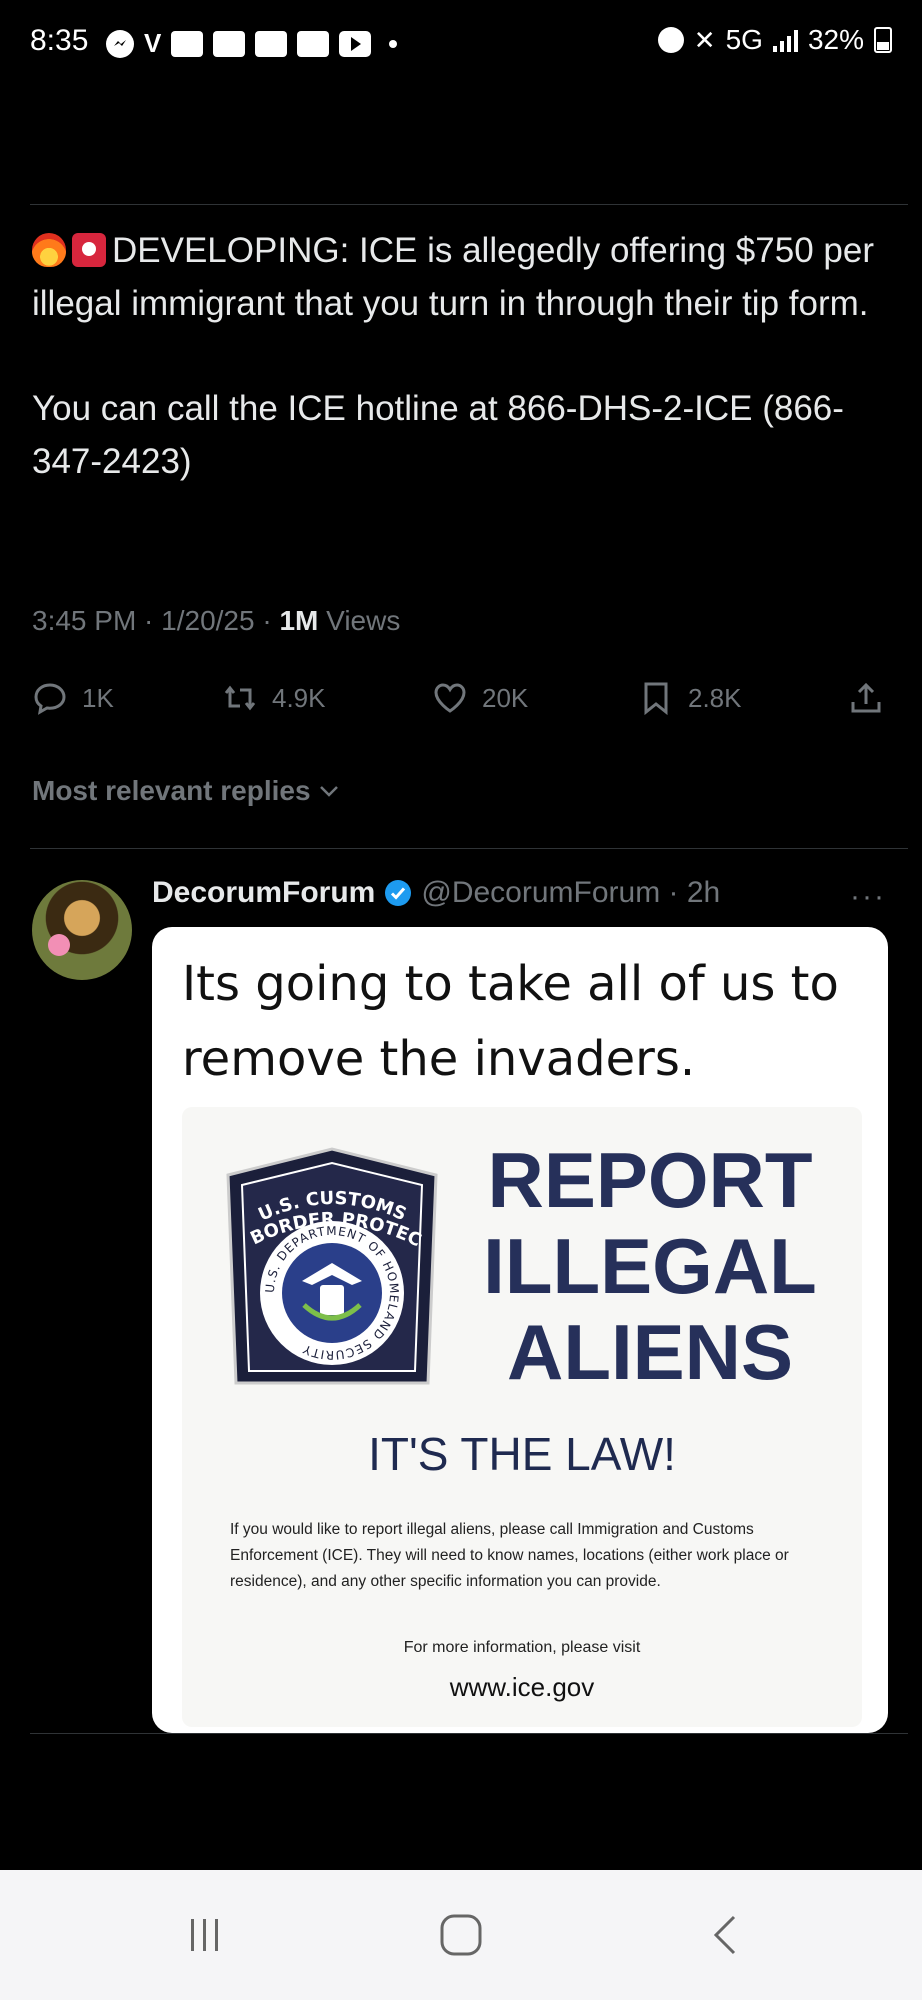  I want to click on share-button, so click(866, 698).